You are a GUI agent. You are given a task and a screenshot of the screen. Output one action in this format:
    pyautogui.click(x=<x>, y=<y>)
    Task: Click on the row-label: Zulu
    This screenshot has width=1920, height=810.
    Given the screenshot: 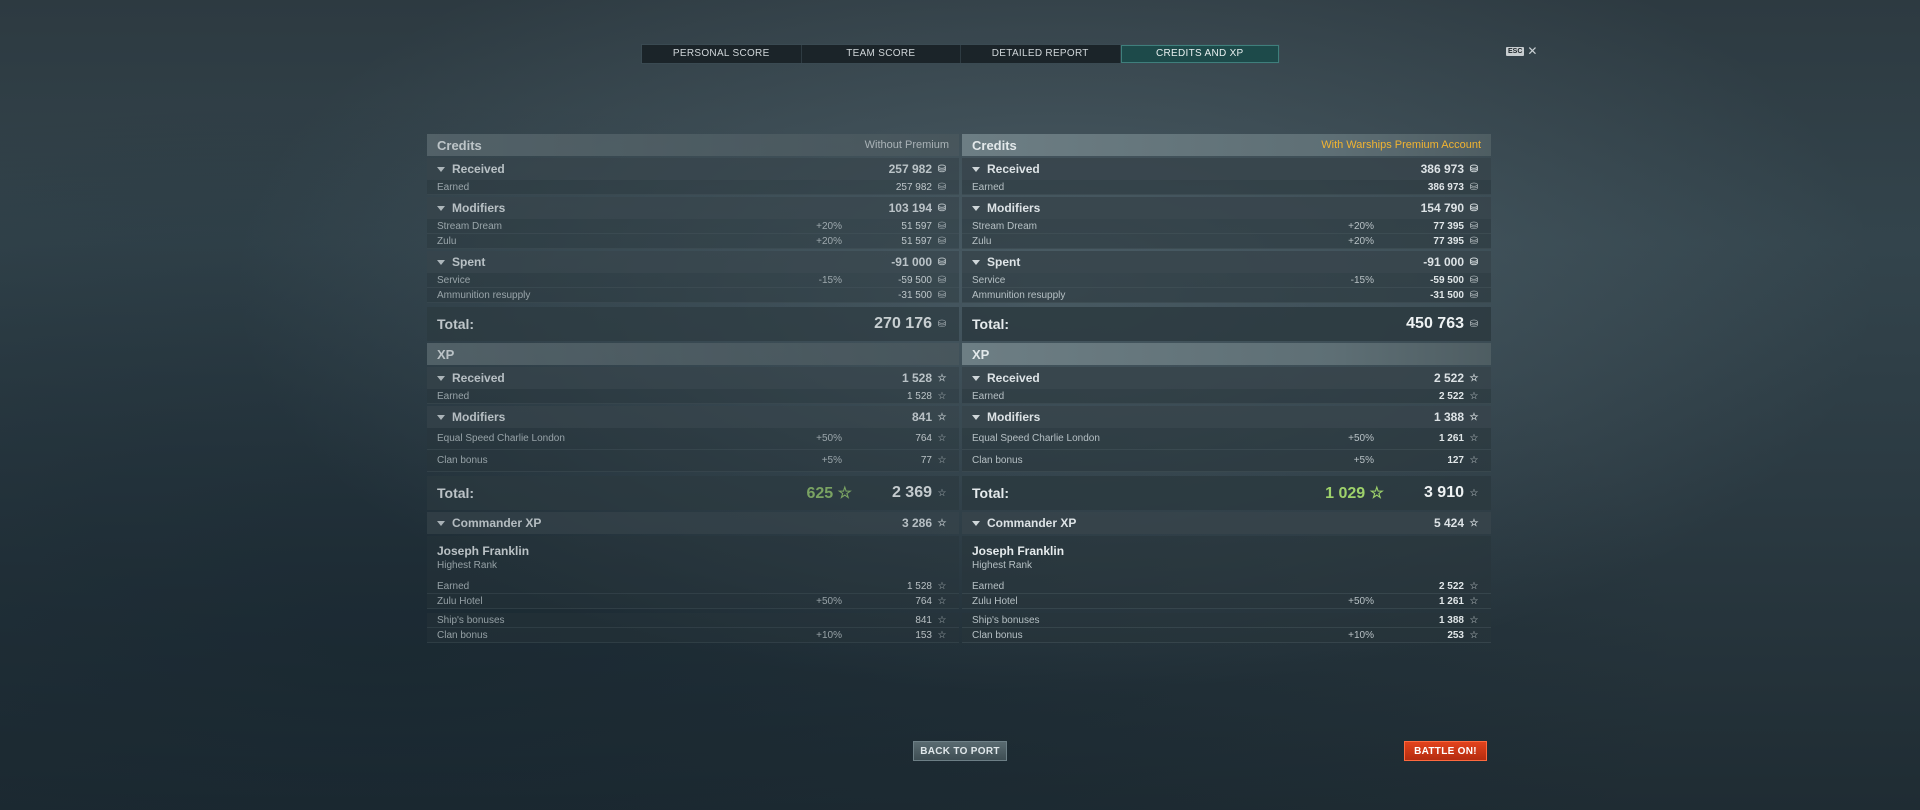 What is the action you would take?
    pyautogui.click(x=447, y=241)
    